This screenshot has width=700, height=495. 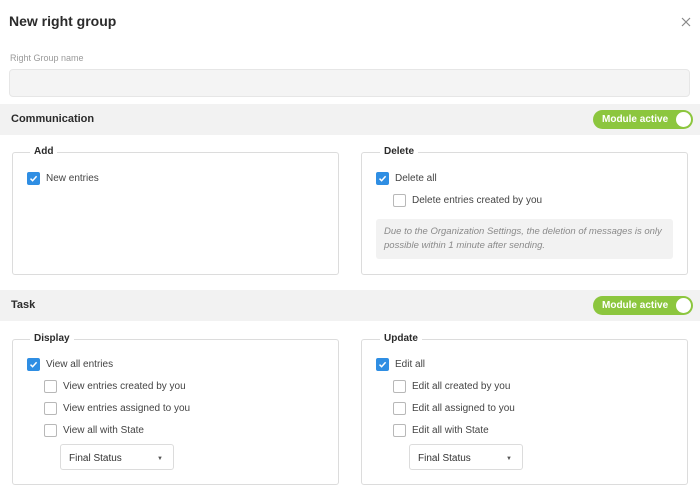 I want to click on task-module-toggle-label: Module active, so click(x=635, y=305).